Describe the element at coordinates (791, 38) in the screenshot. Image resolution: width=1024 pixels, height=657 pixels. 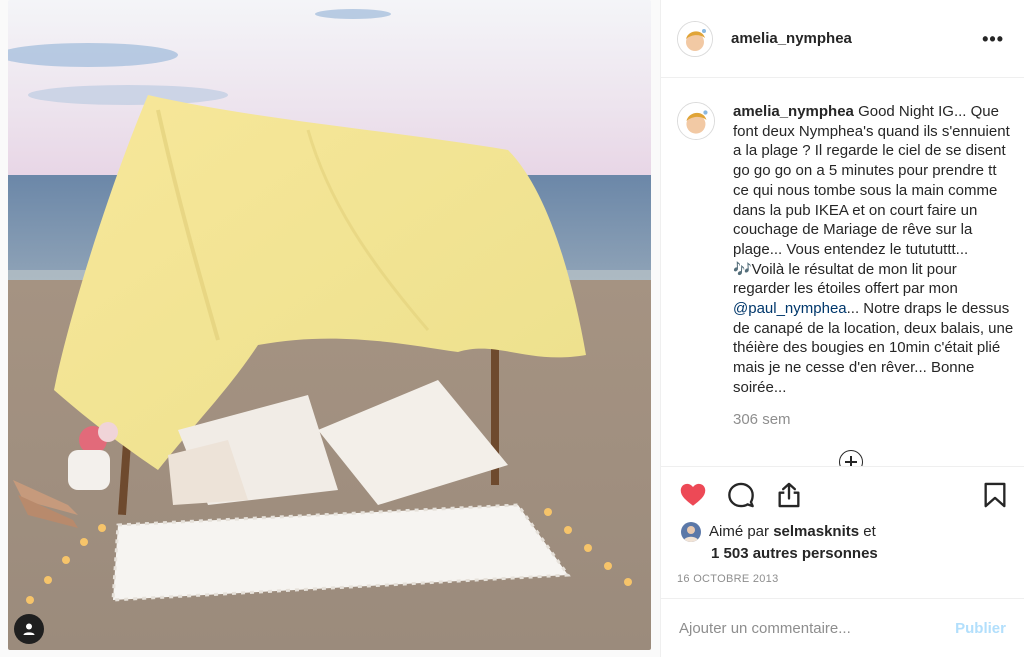
I see `post-author-username: amelia_nymphea` at that location.